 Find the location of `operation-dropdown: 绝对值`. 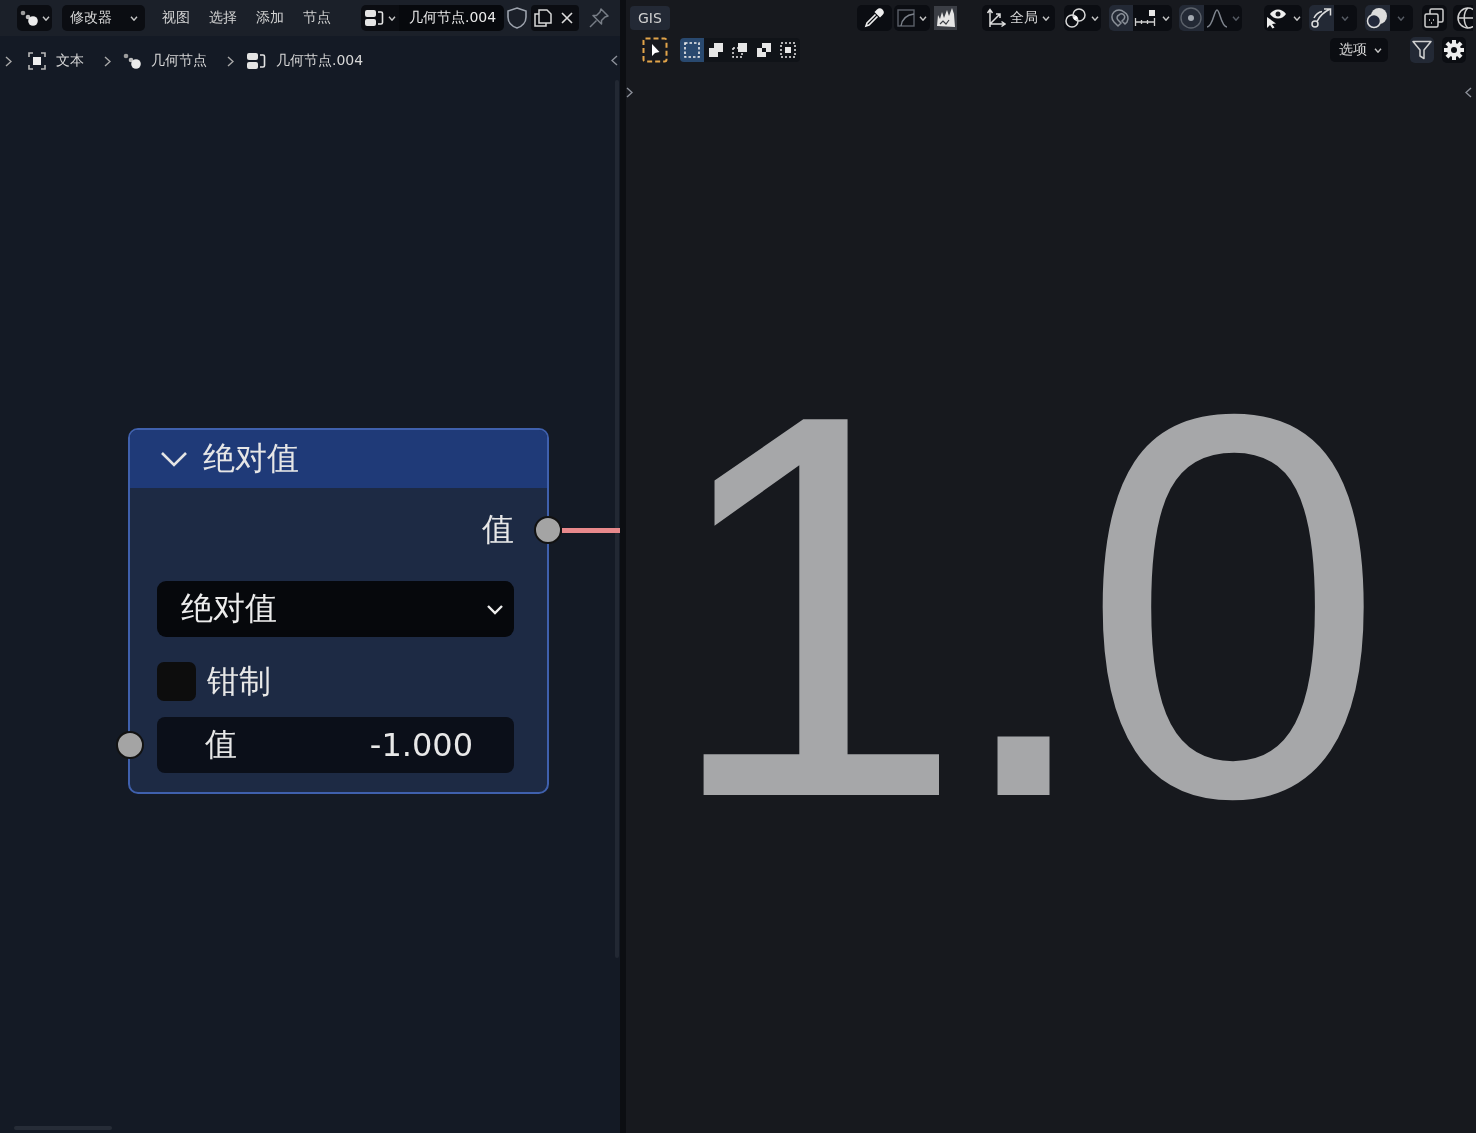

operation-dropdown: 绝对值 is located at coordinates (335, 609).